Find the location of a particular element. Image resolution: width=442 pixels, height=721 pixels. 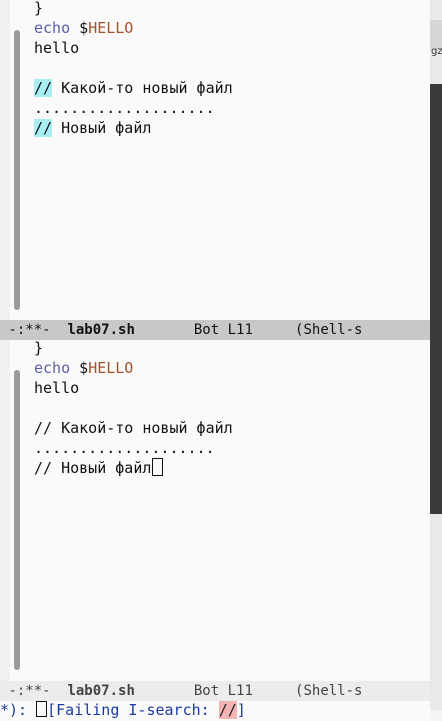

mode-line-bottom: -:**- lab07.sh Bot L11 (Shell-s is located at coordinates (215, 691).